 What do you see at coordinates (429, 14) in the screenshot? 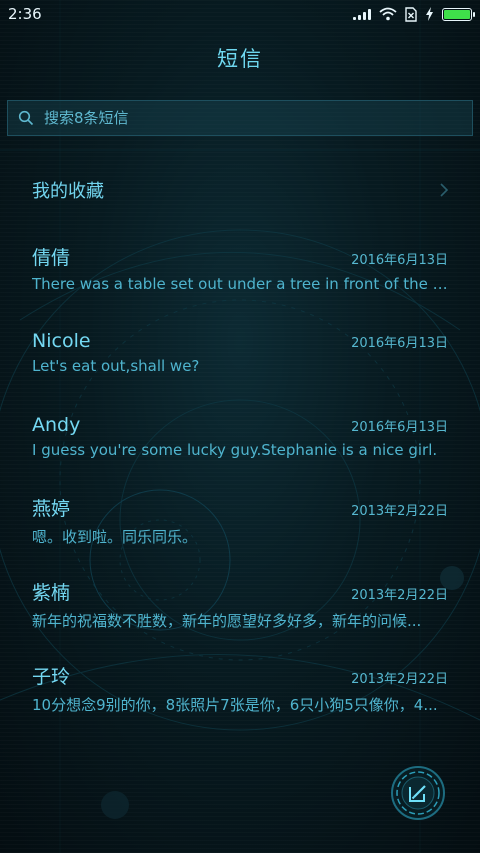
I see `charging-icon` at bounding box center [429, 14].